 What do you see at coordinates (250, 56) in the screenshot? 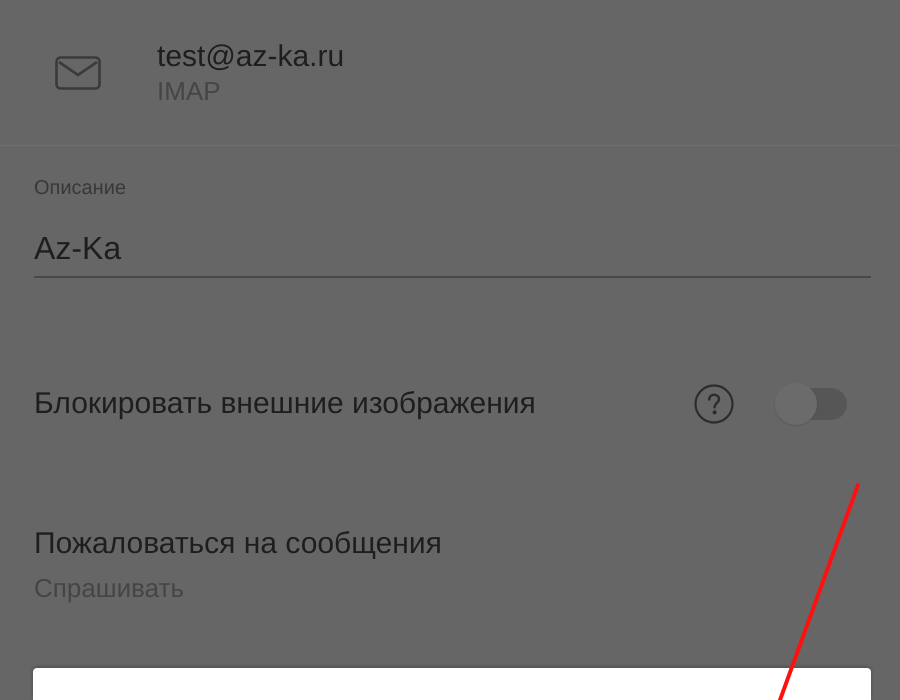
I see `account-email: test@az-ka.ru` at bounding box center [250, 56].